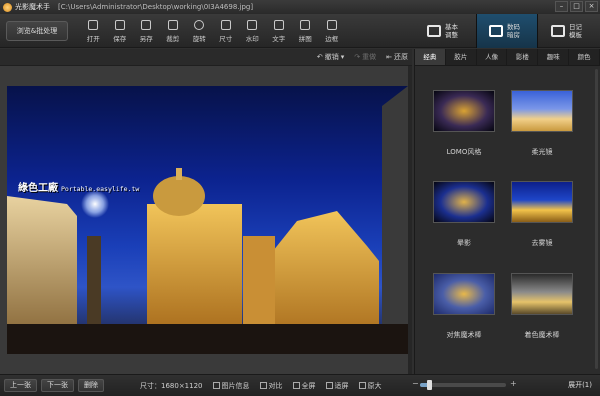 Image resolution: width=600 pixels, height=396 pixels. I want to click on effect-dehaze: 去雾镜, so click(542, 216).